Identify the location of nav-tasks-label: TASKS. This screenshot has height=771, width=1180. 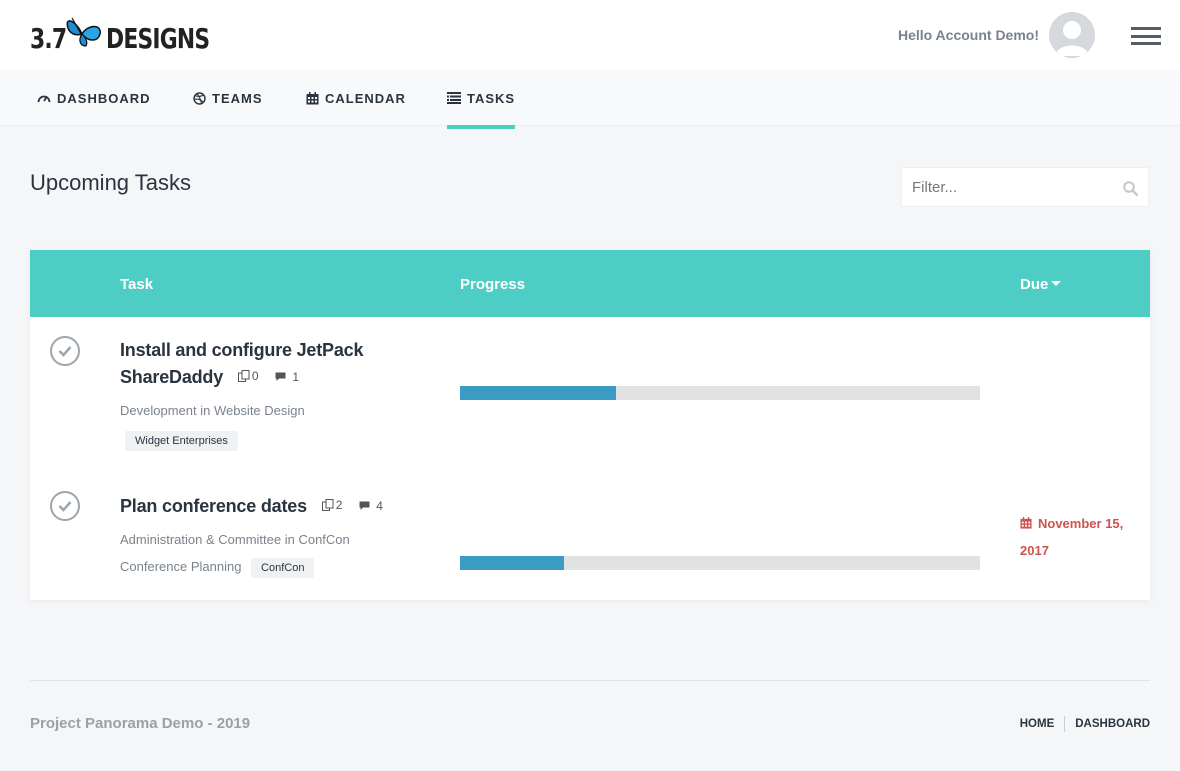
(491, 98).